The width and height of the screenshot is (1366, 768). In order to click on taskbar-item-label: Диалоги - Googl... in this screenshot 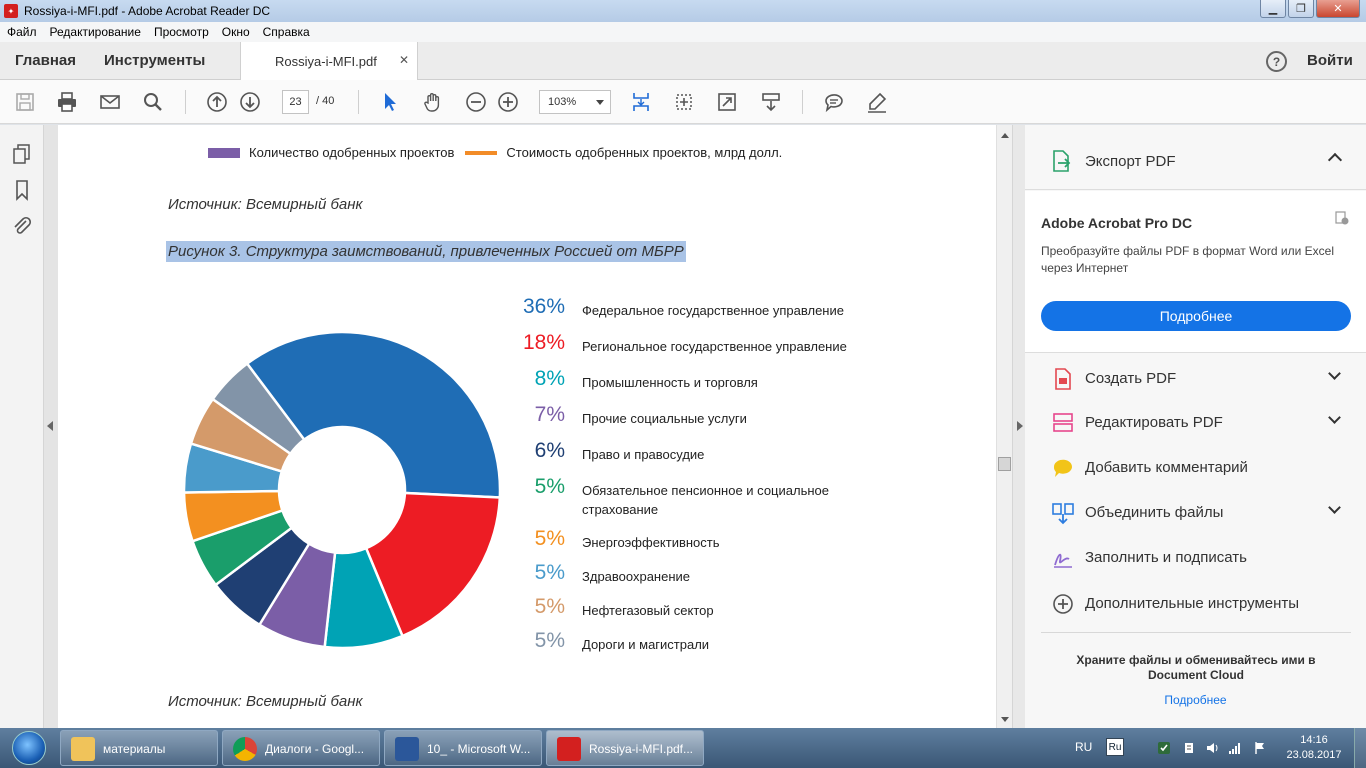, I will do `click(315, 749)`.